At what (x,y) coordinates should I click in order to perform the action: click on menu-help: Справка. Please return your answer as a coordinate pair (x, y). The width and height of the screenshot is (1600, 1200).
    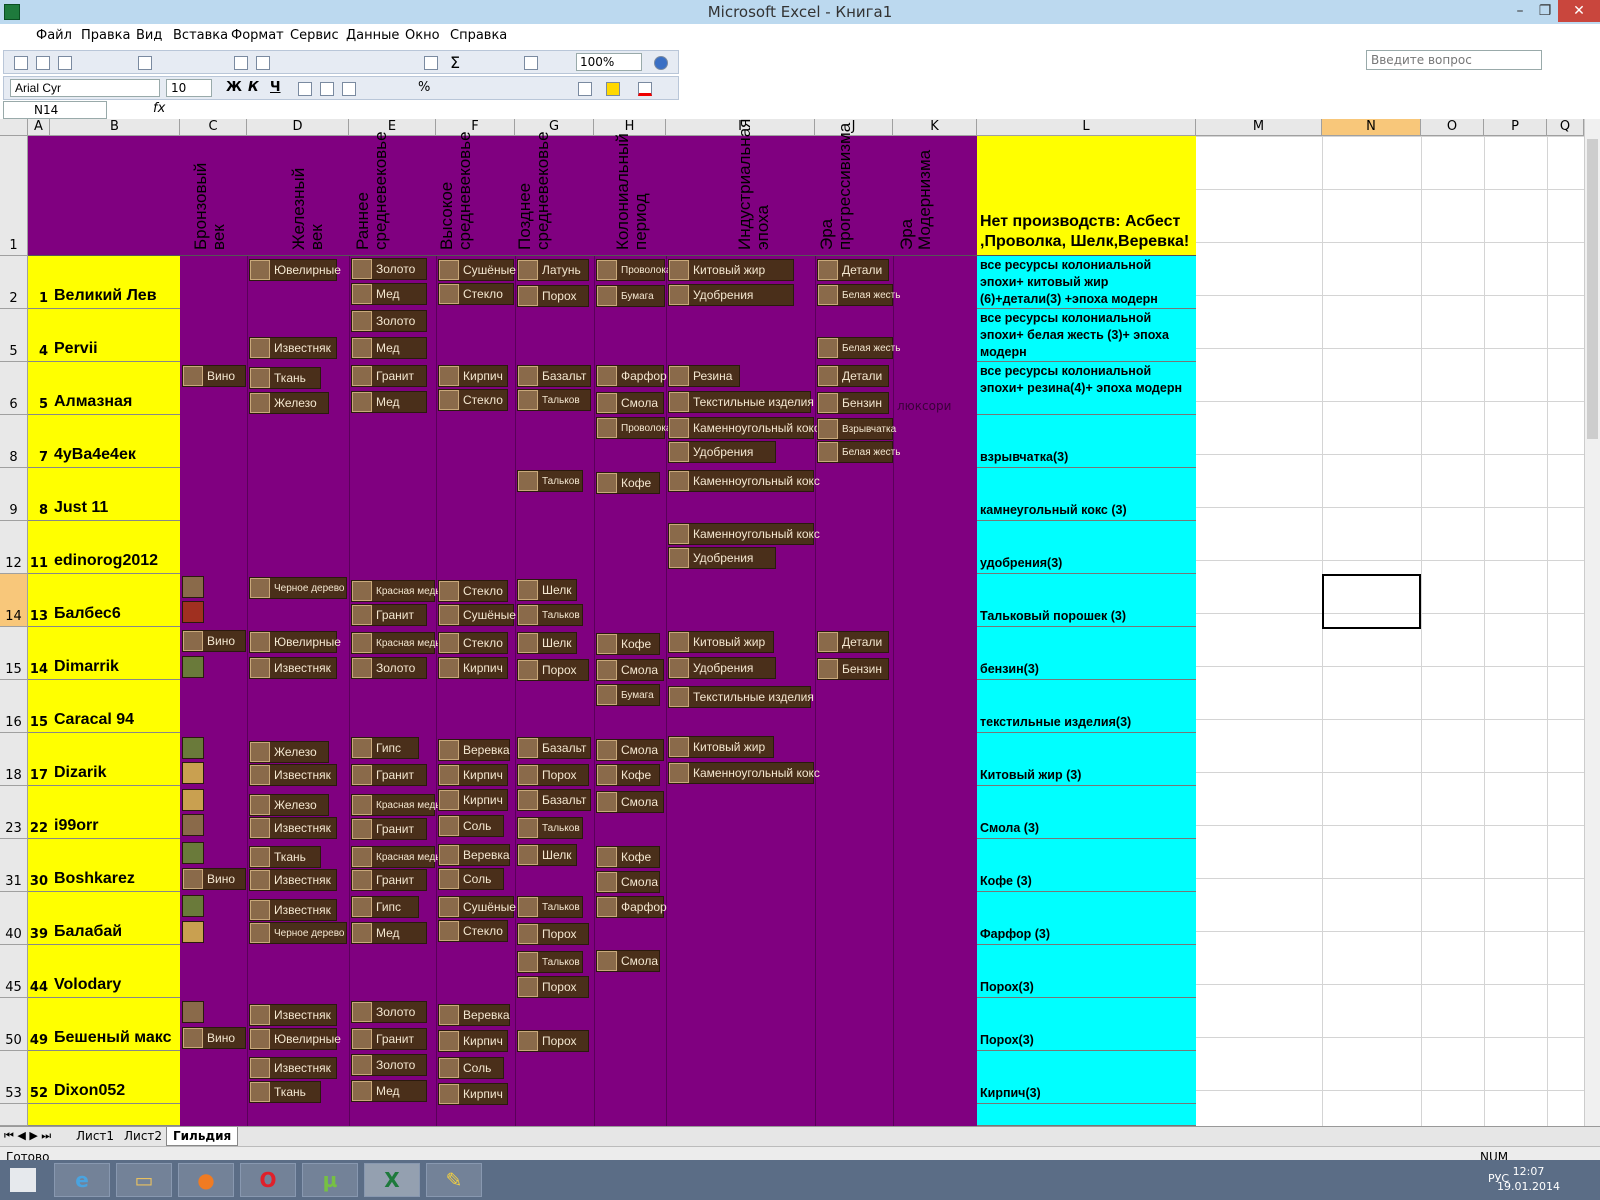
    Looking at the image, I should click on (478, 35).